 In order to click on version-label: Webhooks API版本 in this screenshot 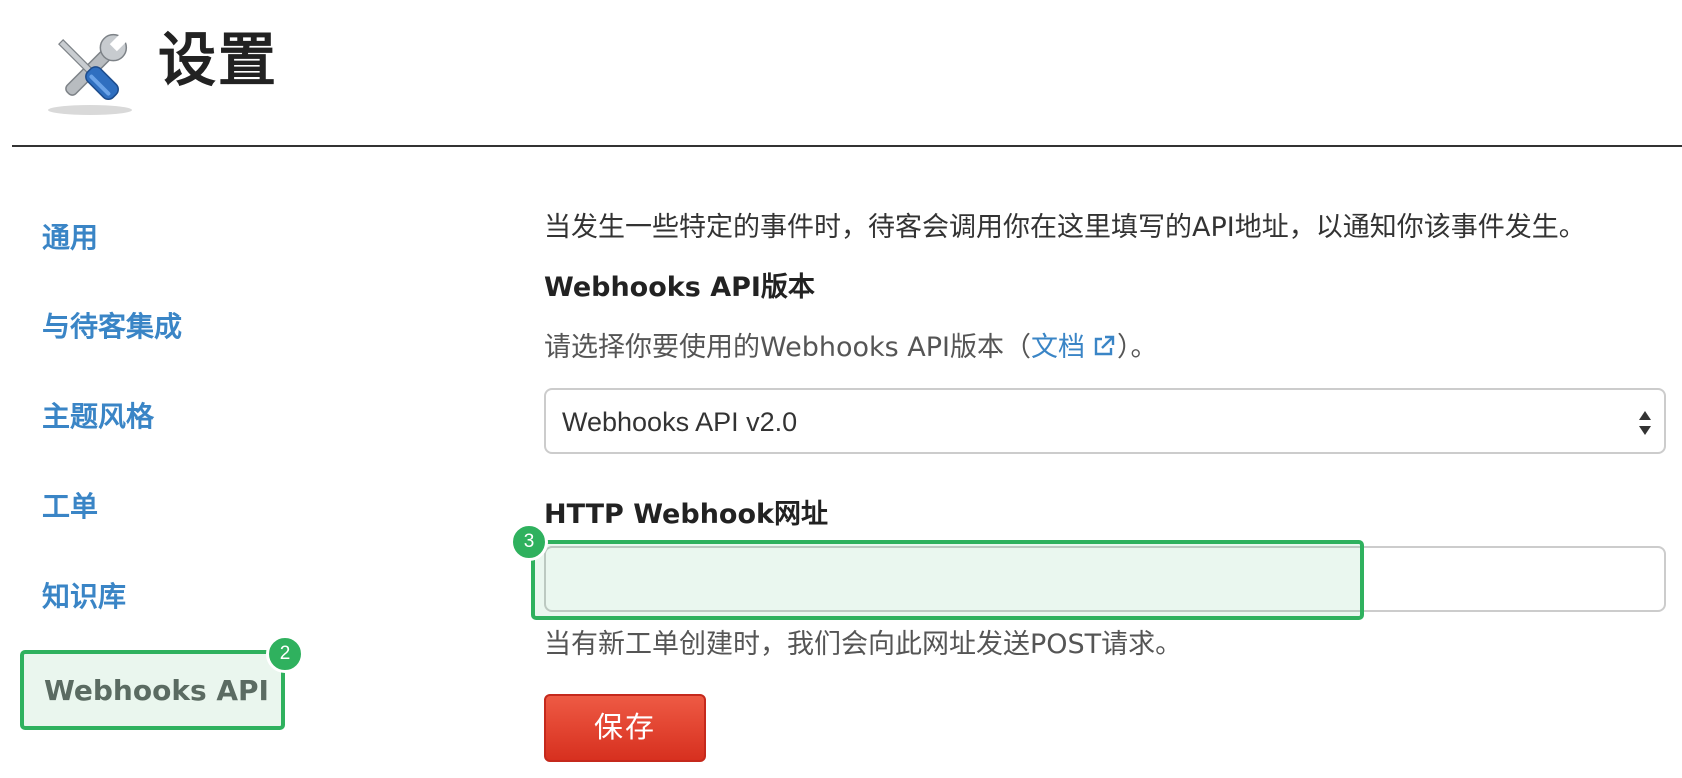, I will do `click(679, 287)`.